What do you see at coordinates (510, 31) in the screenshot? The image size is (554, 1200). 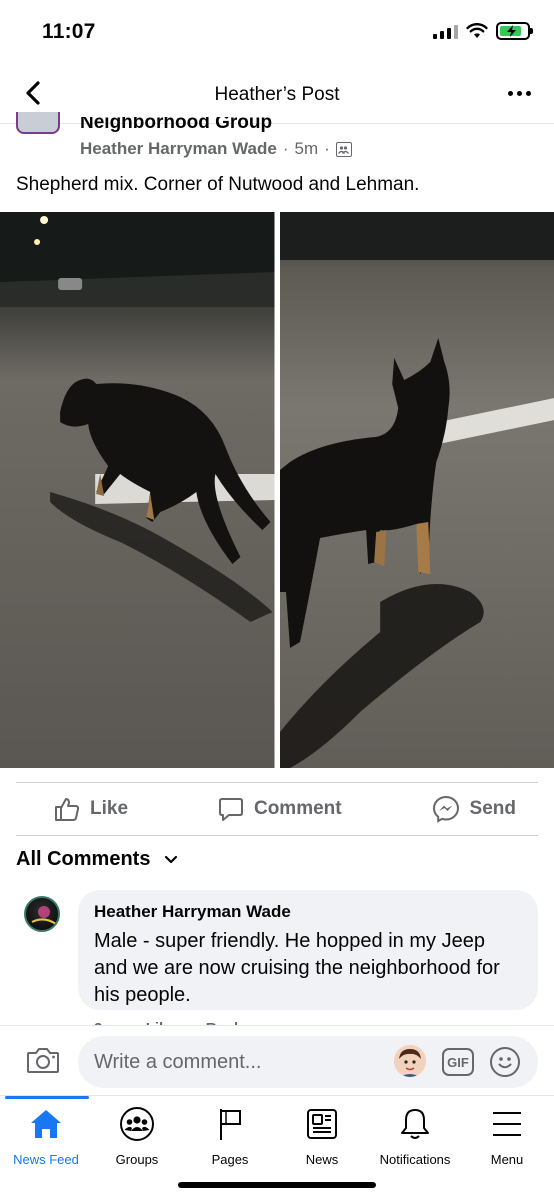 I see `battery-level` at bounding box center [510, 31].